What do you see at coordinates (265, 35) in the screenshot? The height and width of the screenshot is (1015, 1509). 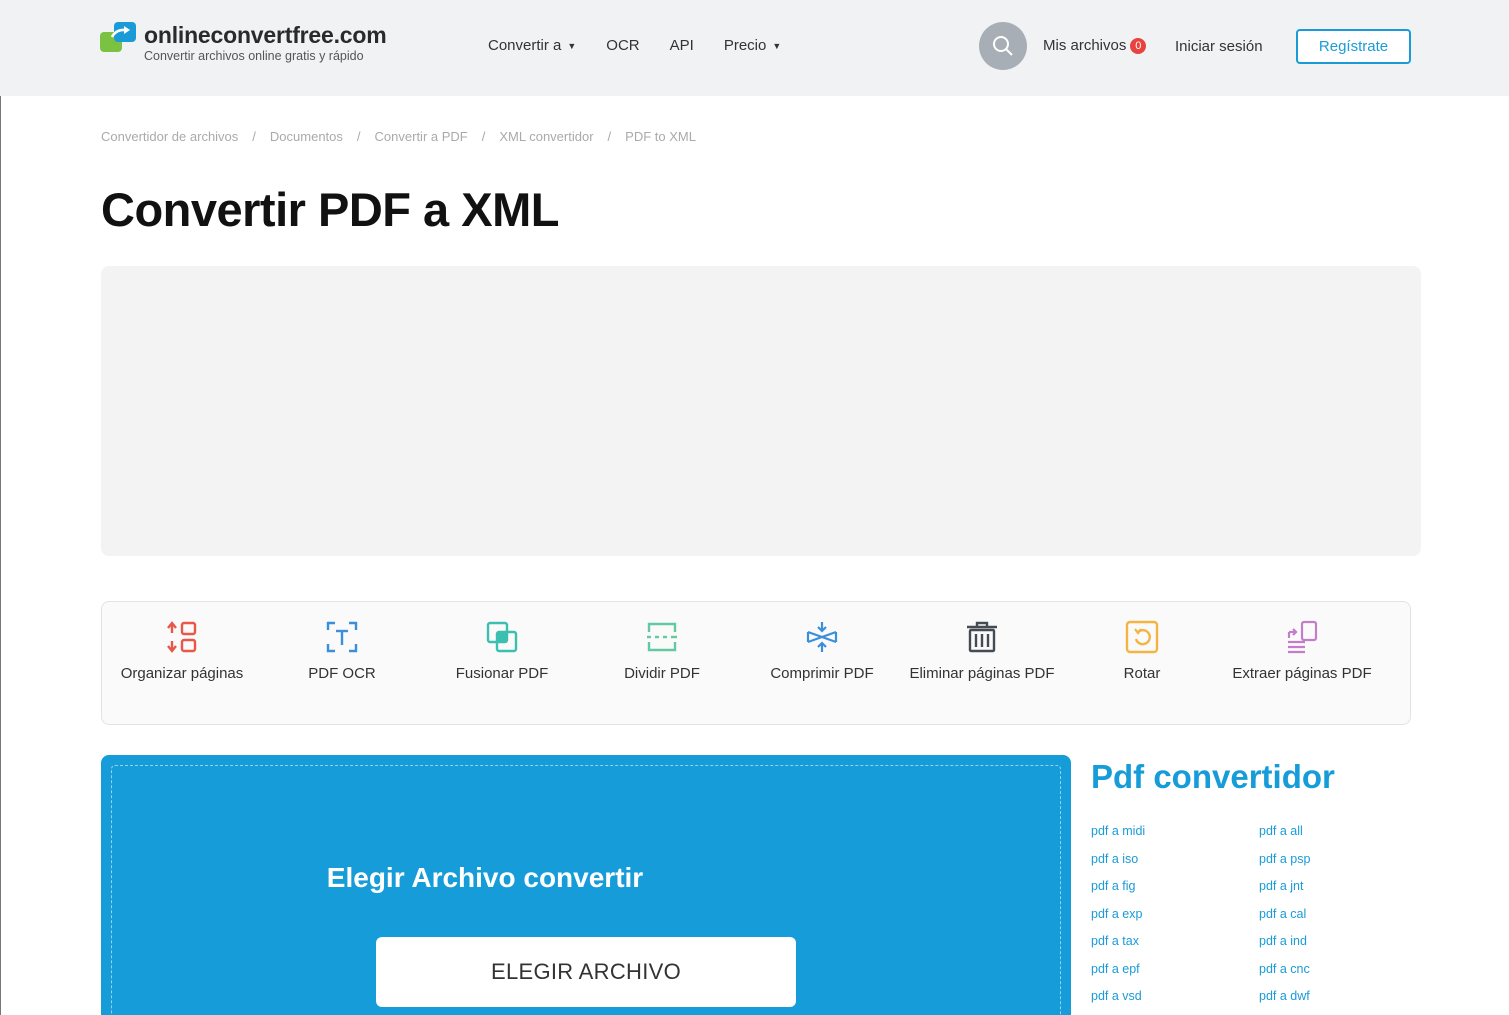 I see `logo-title: onlineconvertfree.com` at bounding box center [265, 35].